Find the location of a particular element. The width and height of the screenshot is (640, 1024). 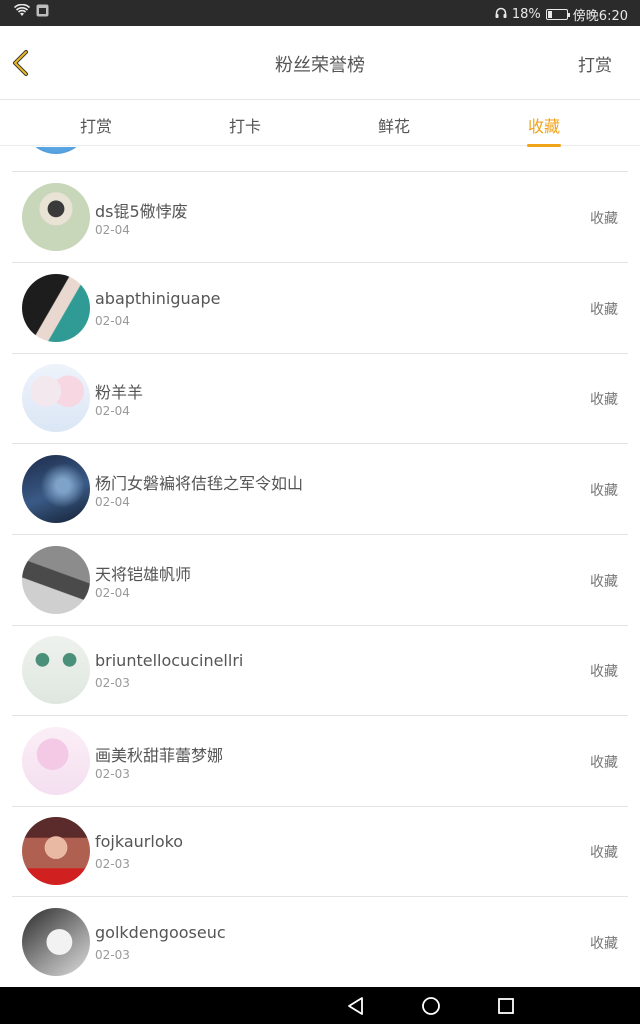

system-nav-bar is located at coordinates (320, 1005).